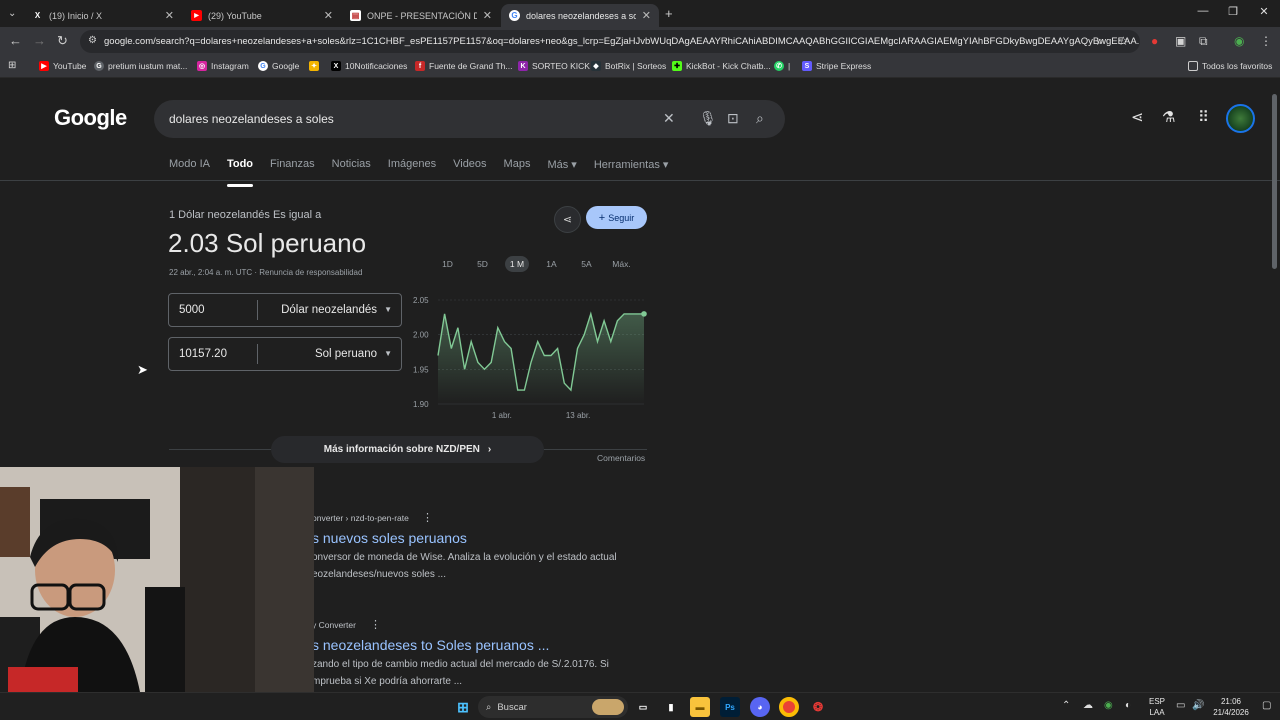  I want to click on range-1m: 1 M, so click(517, 264).